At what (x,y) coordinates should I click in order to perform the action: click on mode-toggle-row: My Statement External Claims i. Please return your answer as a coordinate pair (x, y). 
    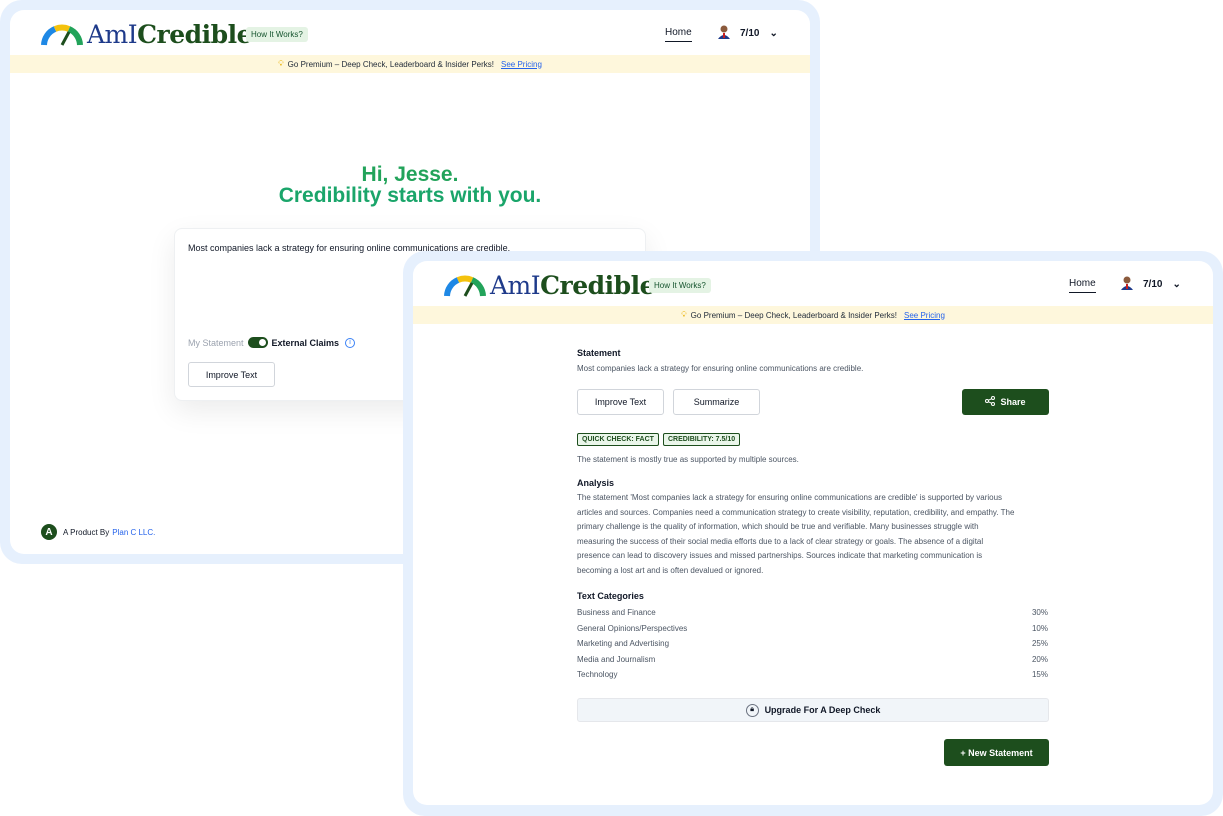
    Looking at the image, I should click on (272, 342).